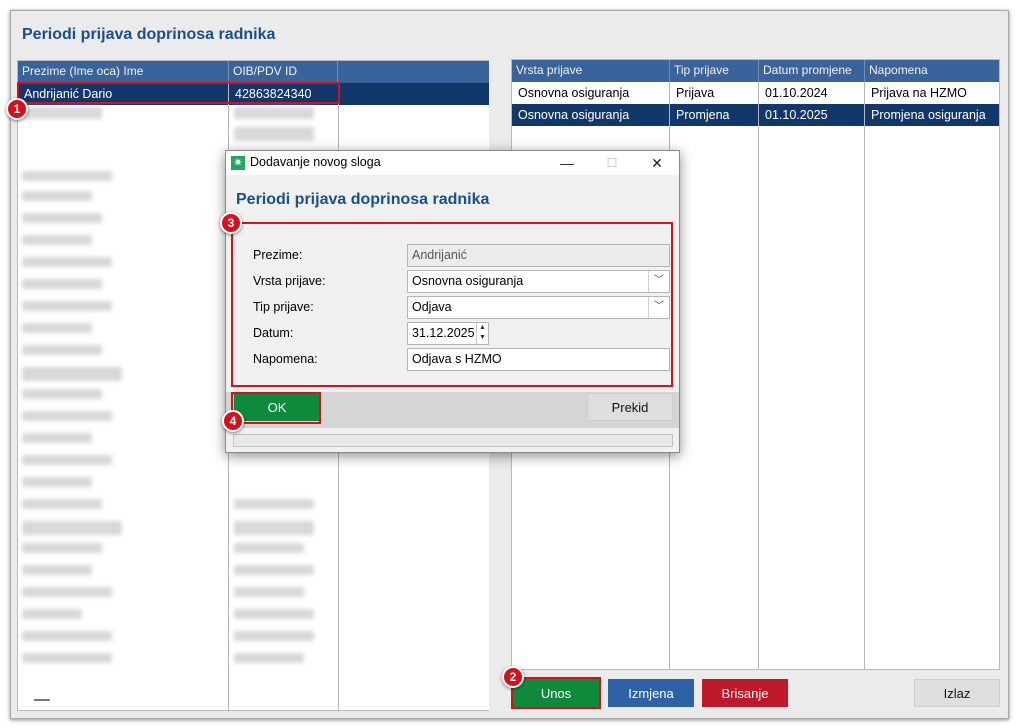 The image size is (1019, 727). What do you see at coordinates (278, 255) in the screenshot?
I see `prezime-label: Prezime:` at bounding box center [278, 255].